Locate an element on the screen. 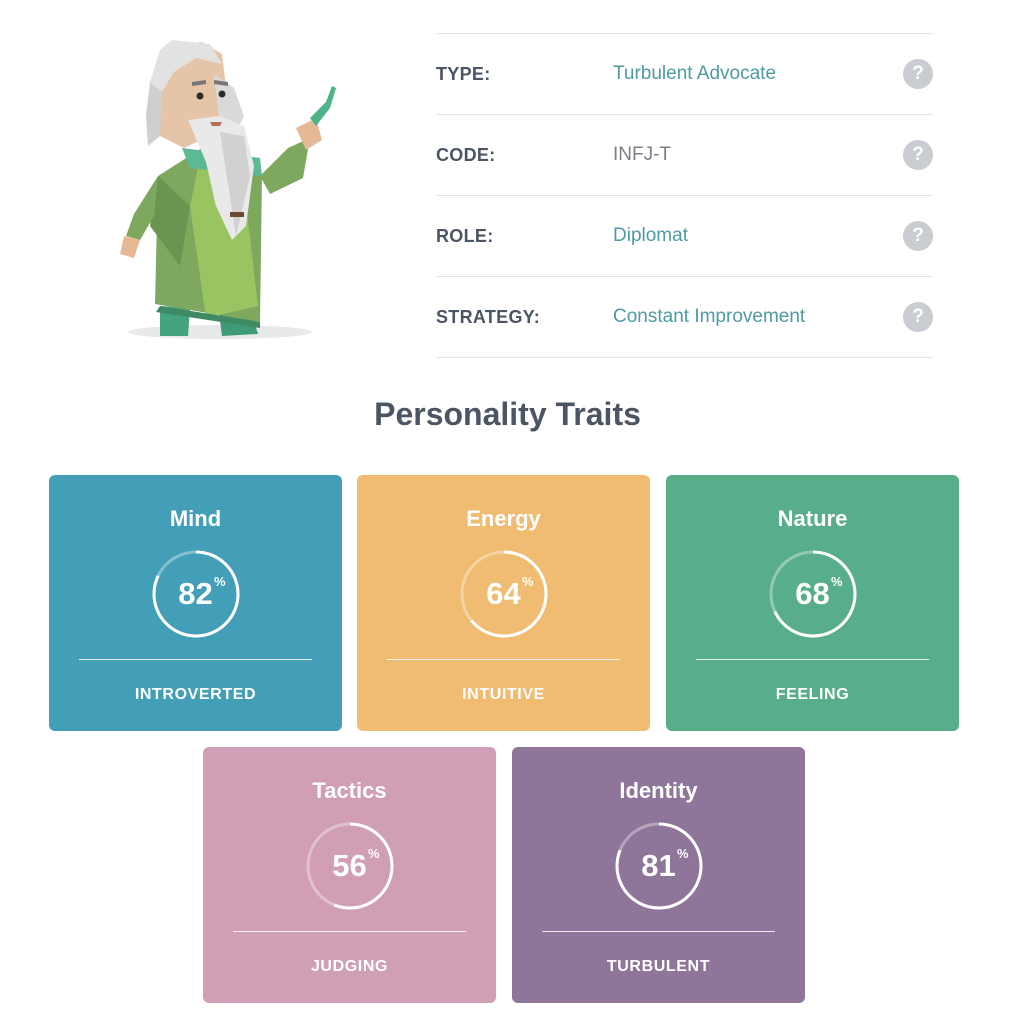 This screenshot has height=1023, width=1015. trait-percentage: 81 is located at coordinates (658, 865).